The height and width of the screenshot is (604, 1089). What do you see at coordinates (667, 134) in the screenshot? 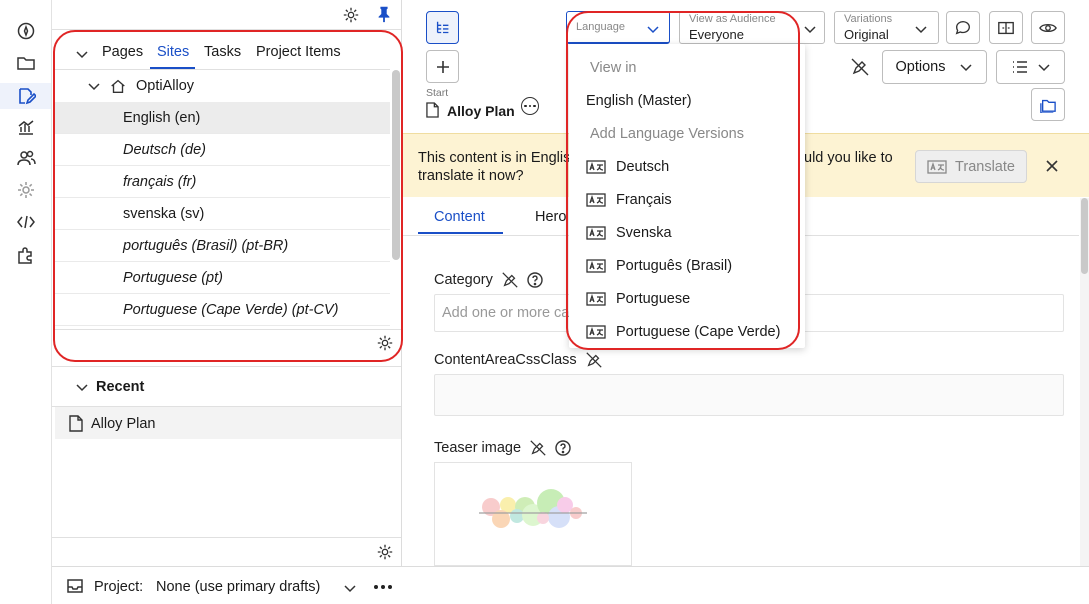
I see `menu-header-add-versions: Add Language Versions` at bounding box center [667, 134].